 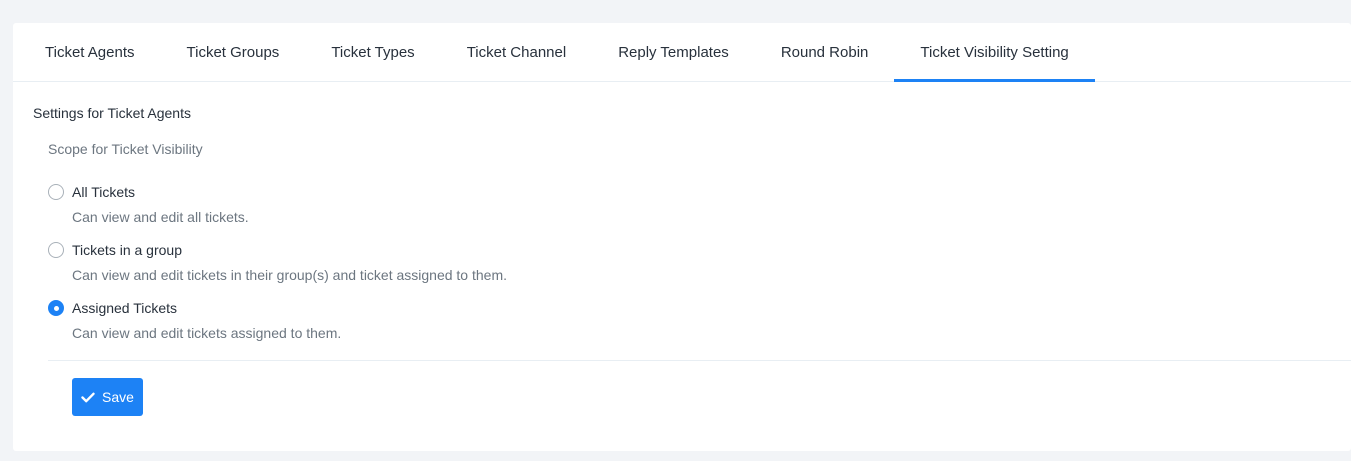 What do you see at coordinates (56, 308) in the screenshot?
I see `radio-assigned-tickets` at bounding box center [56, 308].